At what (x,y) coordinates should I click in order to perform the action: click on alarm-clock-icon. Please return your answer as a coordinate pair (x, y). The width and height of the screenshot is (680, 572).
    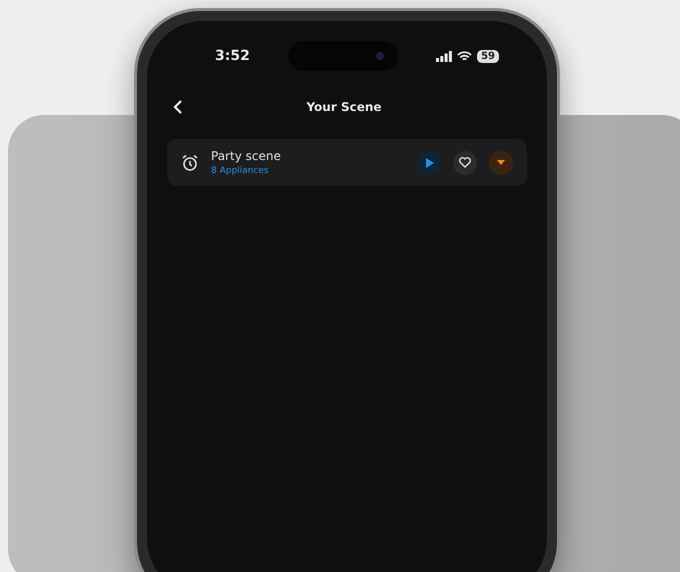
    Looking at the image, I should click on (190, 163).